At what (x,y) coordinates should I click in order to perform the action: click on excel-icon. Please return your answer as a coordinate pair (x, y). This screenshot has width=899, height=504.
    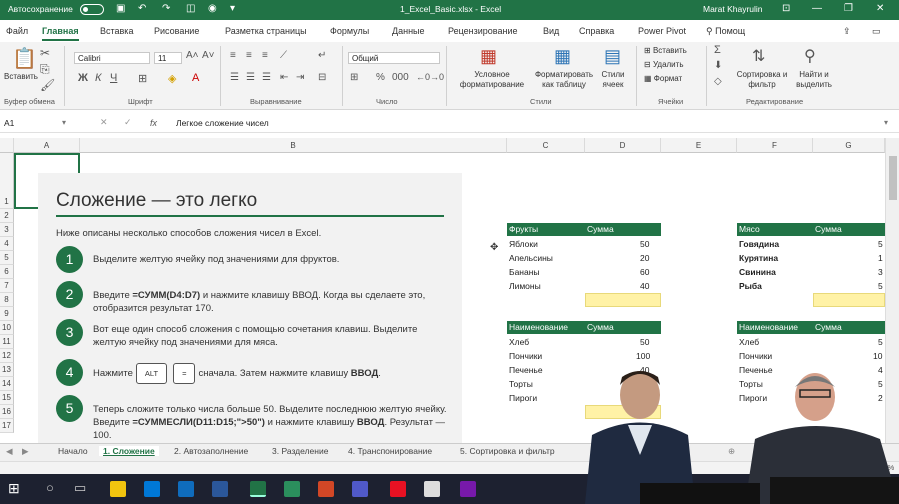
    Looking at the image, I should click on (258, 489).